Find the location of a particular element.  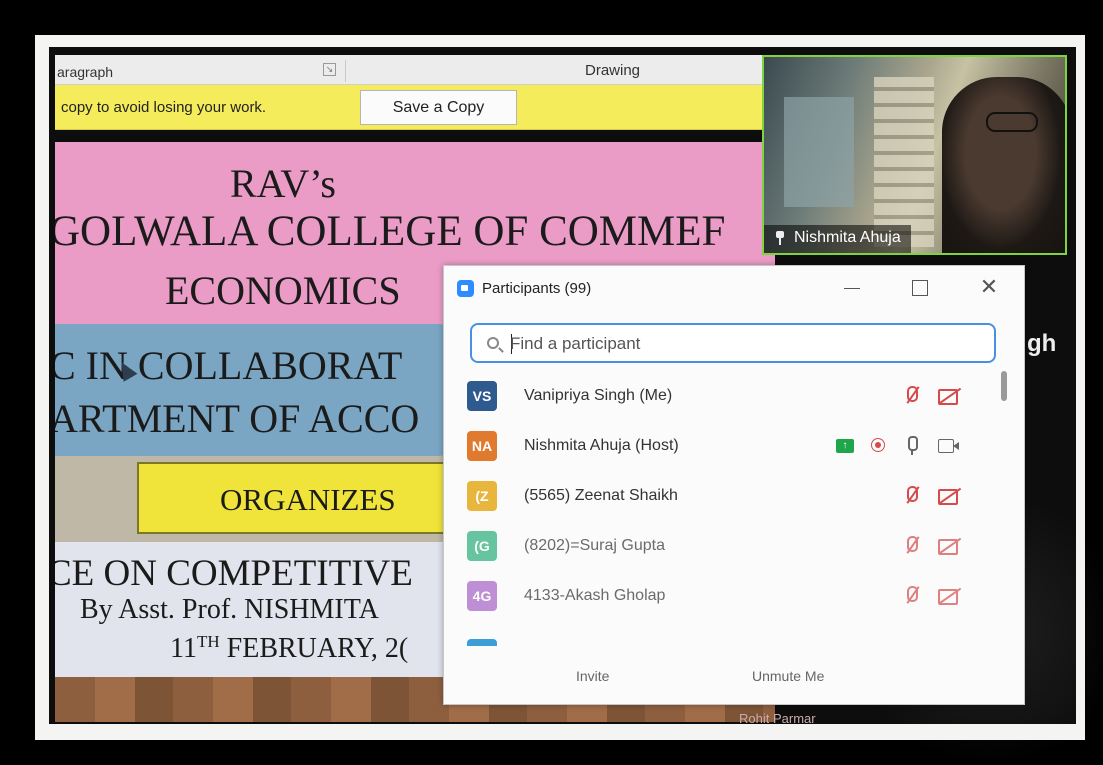

minimize-icon is located at coordinates (852, 288).